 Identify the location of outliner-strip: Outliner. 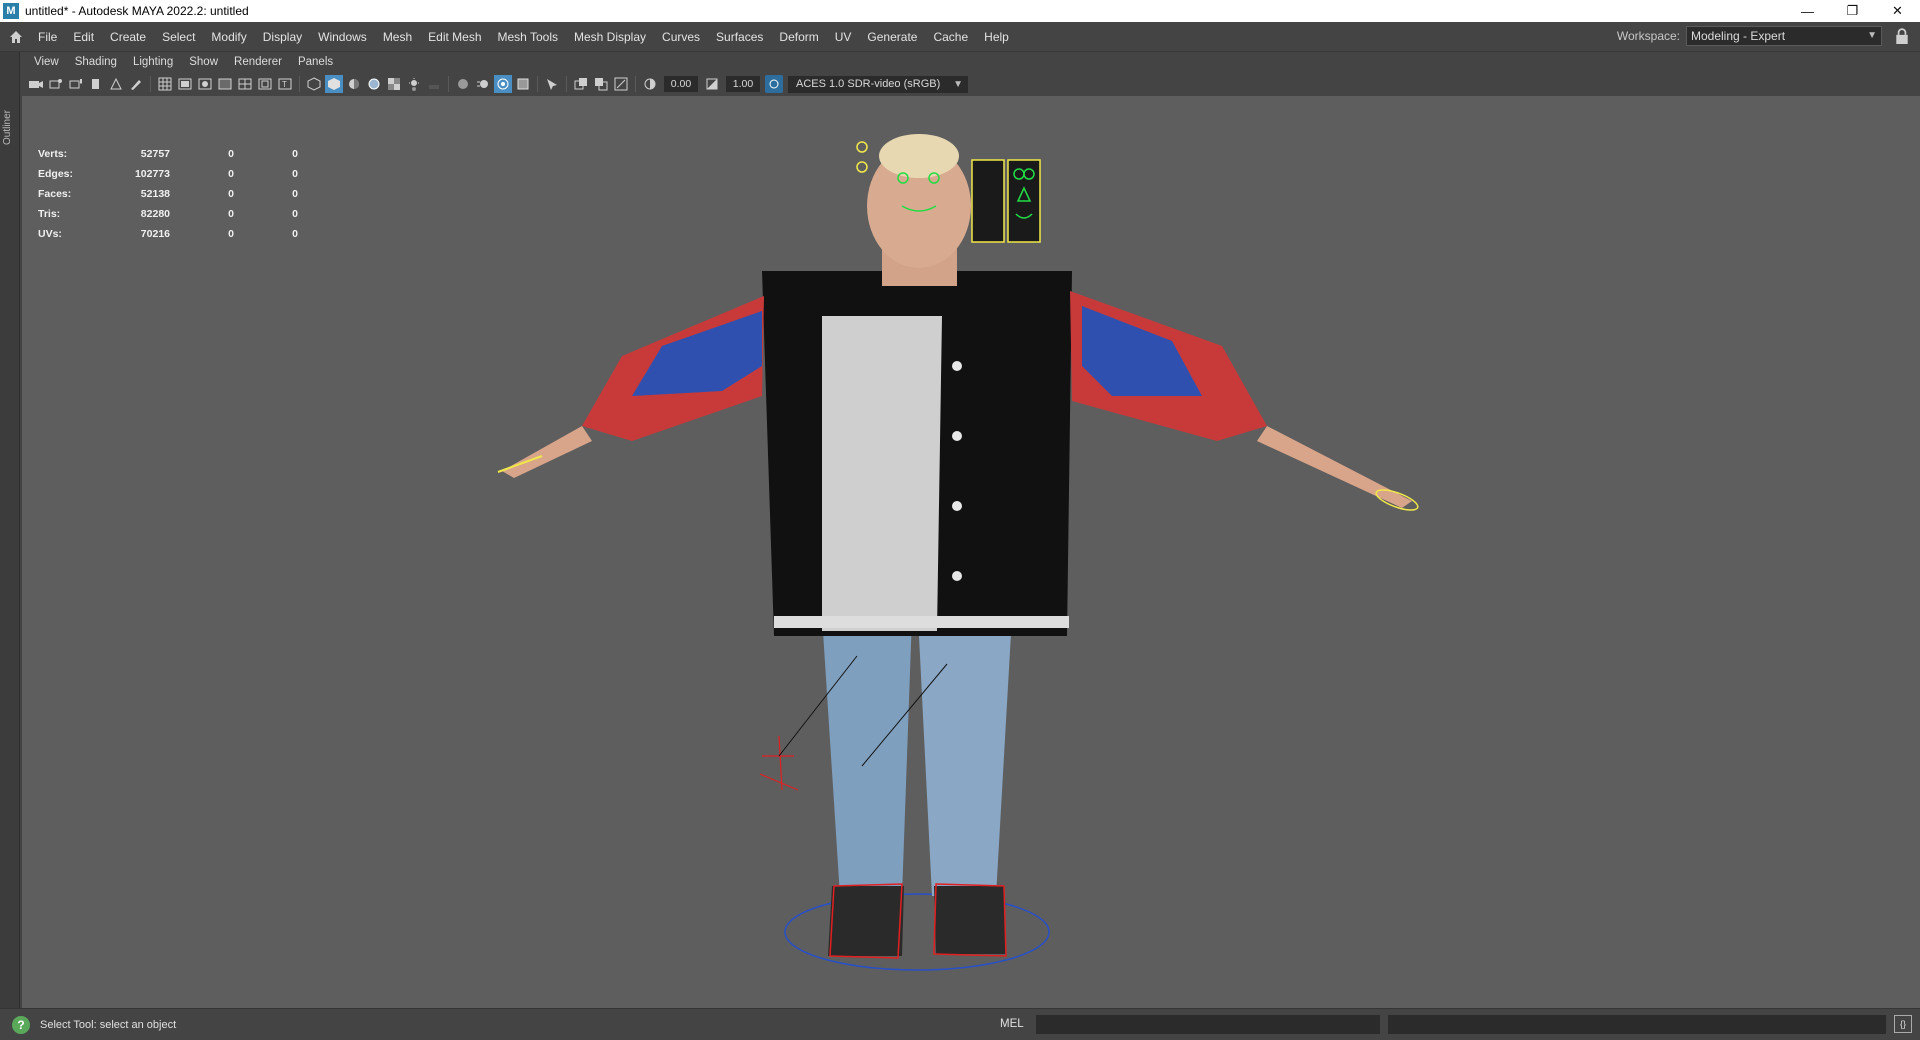
(10, 530).